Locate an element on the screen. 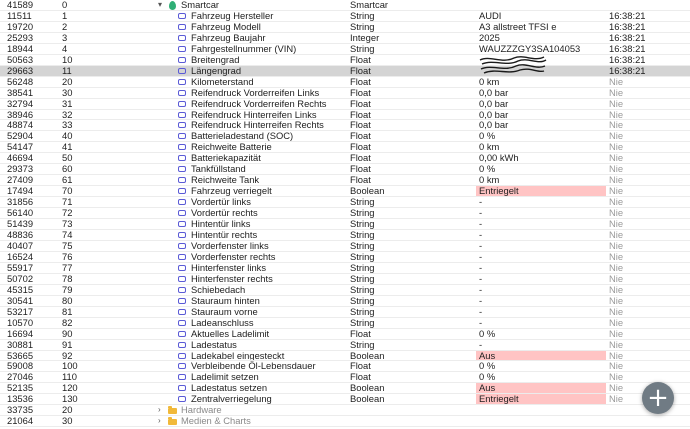  position-number: 10 is located at coordinates (67, 59).